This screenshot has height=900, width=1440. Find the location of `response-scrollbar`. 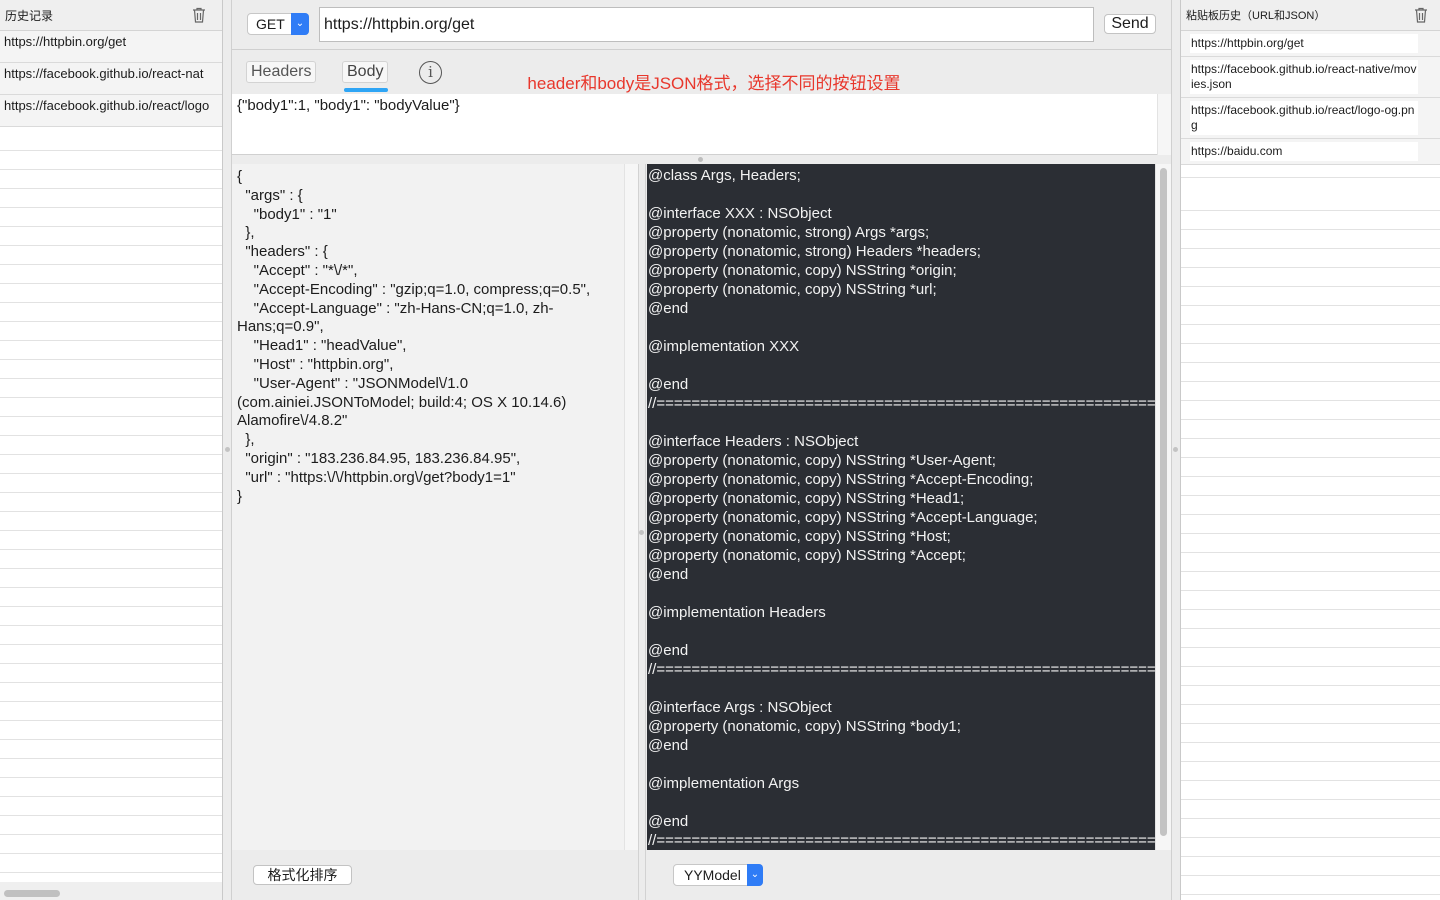

response-scrollbar is located at coordinates (631, 507).